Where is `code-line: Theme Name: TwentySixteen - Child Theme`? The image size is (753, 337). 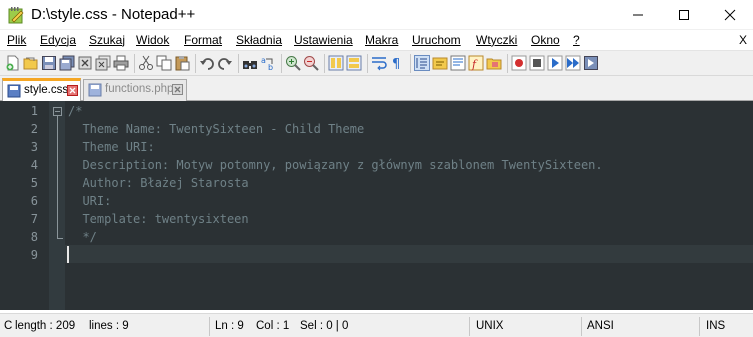
code-line: Theme Name: TwentySixteen - Child Theme is located at coordinates (216, 129).